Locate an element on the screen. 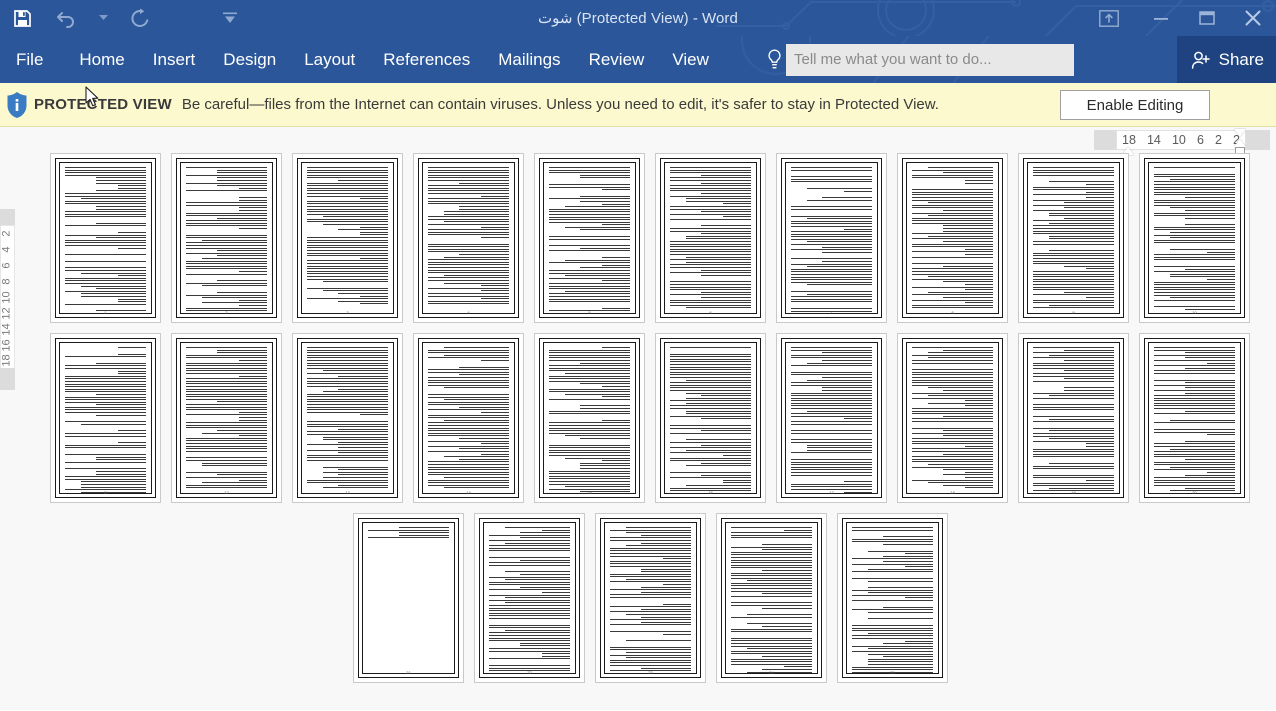 The height and width of the screenshot is (711, 1276). tab-file: File is located at coordinates (32, 59).